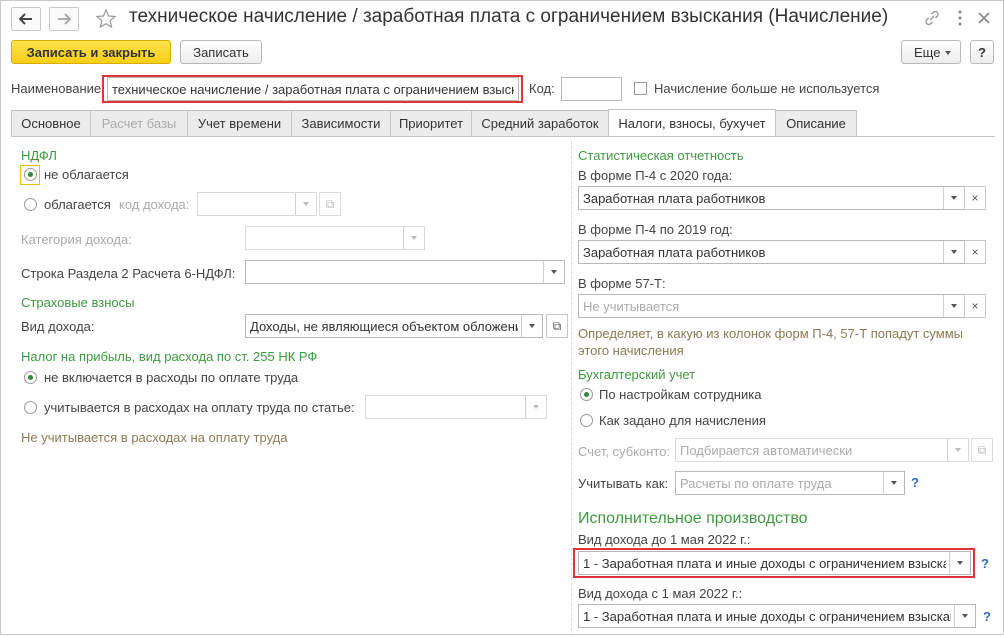  What do you see at coordinates (335, 238) in the screenshot?
I see `income-category-field` at bounding box center [335, 238].